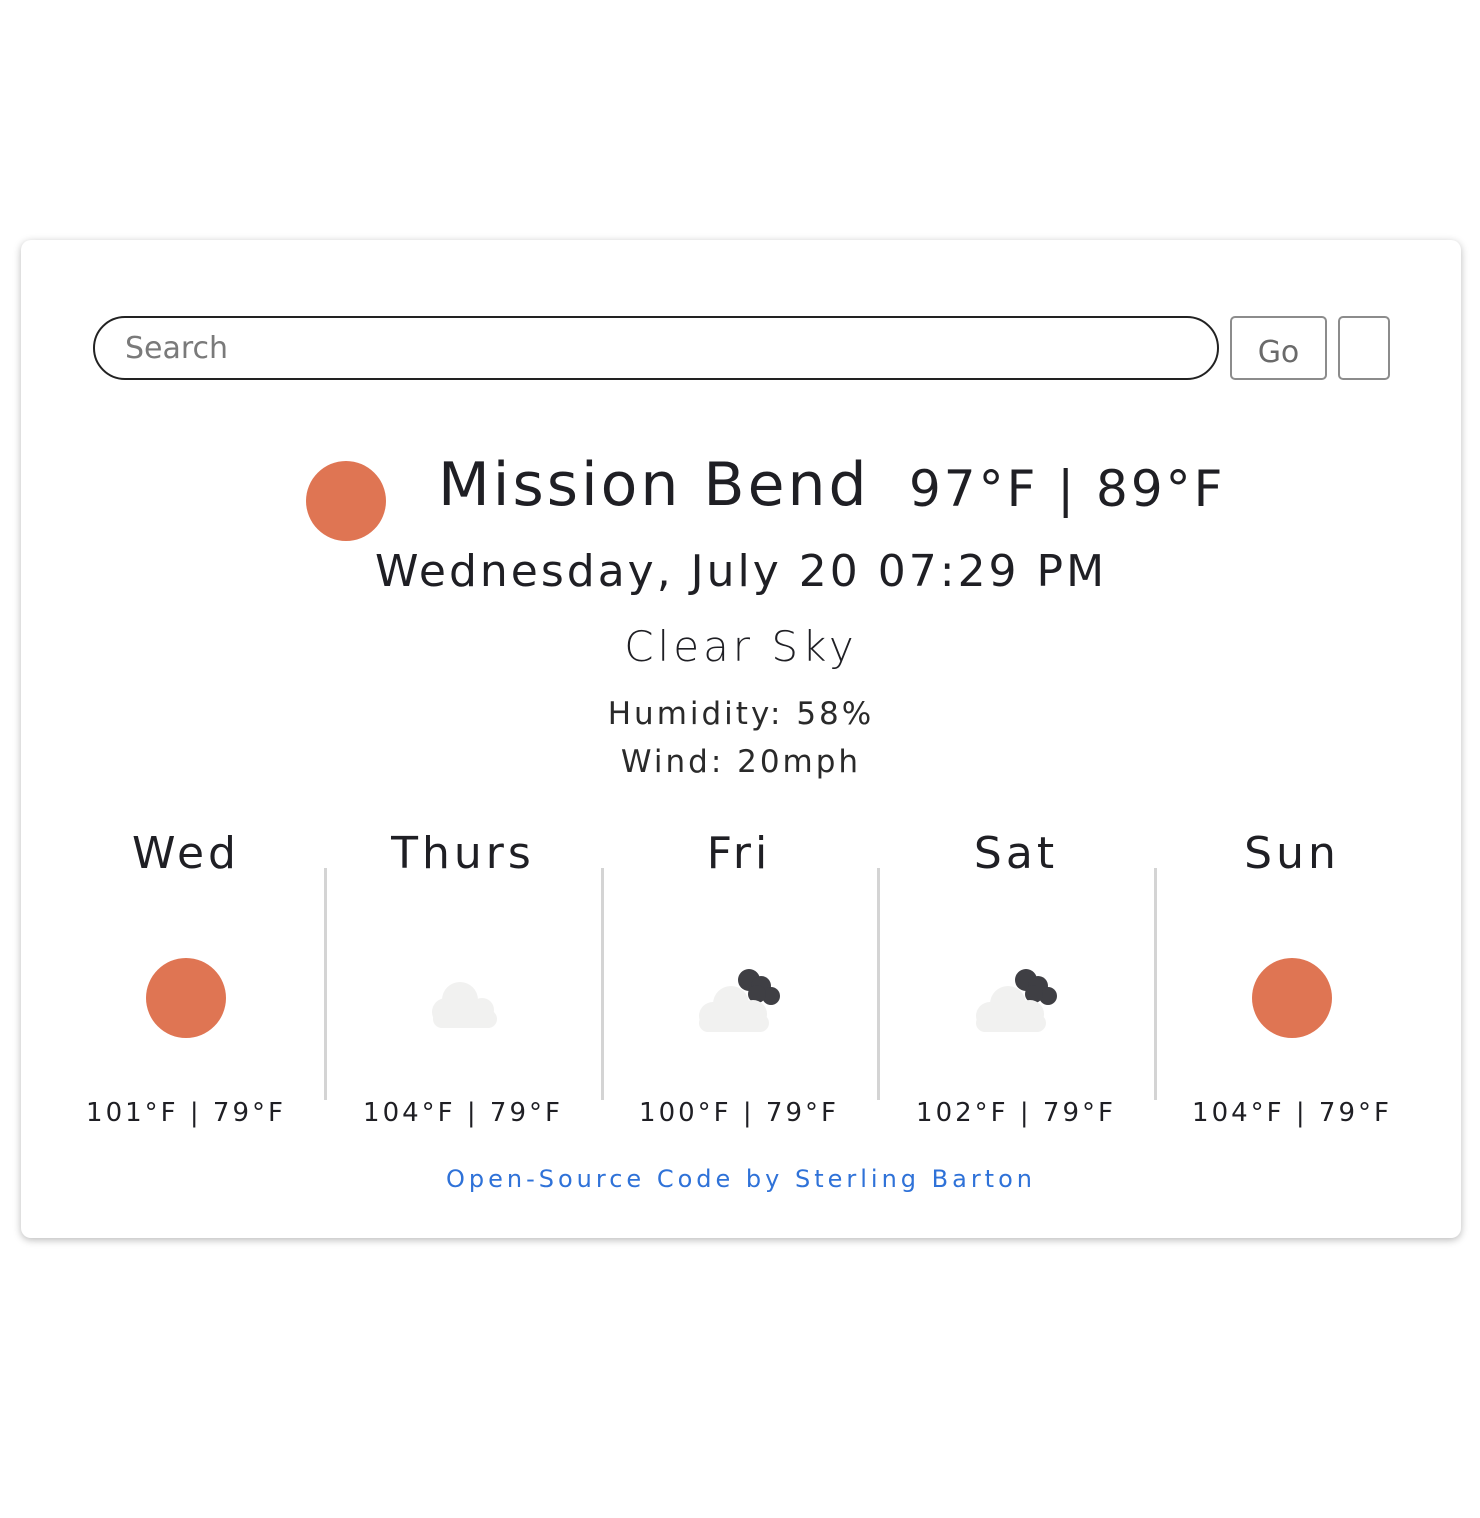 The width and height of the screenshot is (1480, 1518). I want to click on current-temps: 97°F | 89°F, so click(1067, 489).